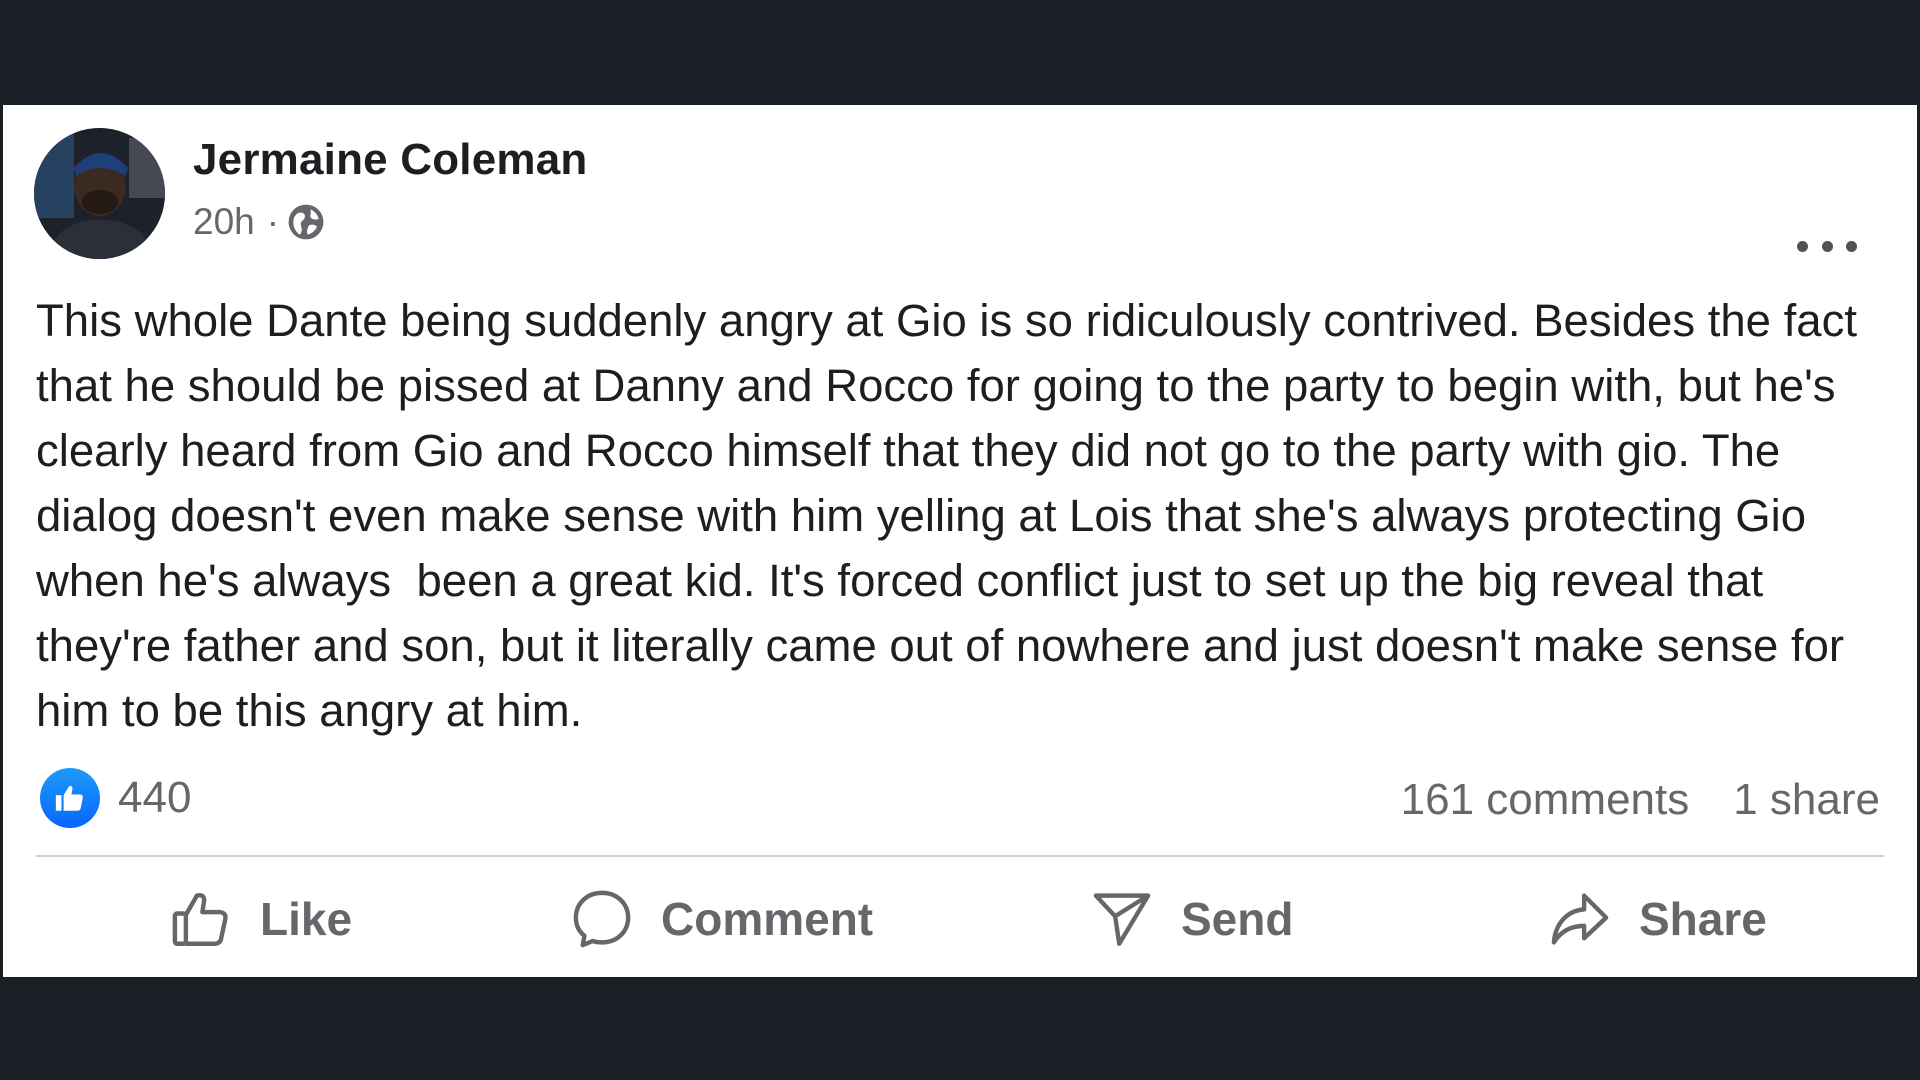  I want to click on send-button: Send, so click(1191, 918).